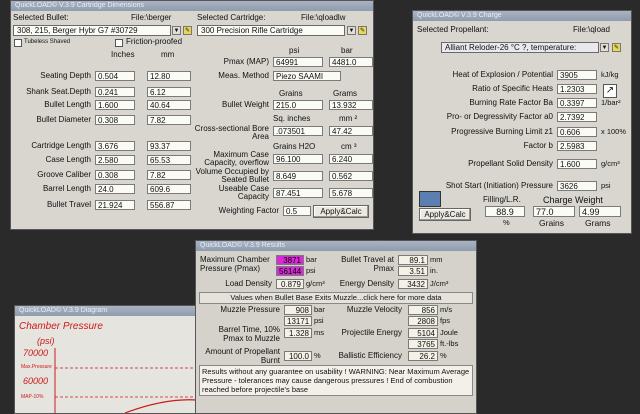 The height and width of the screenshot is (414, 640). What do you see at coordinates (115, 146) in the screenshot?
I see `dim-row-inches-field: 3.676` at bounding box center [115, 146].